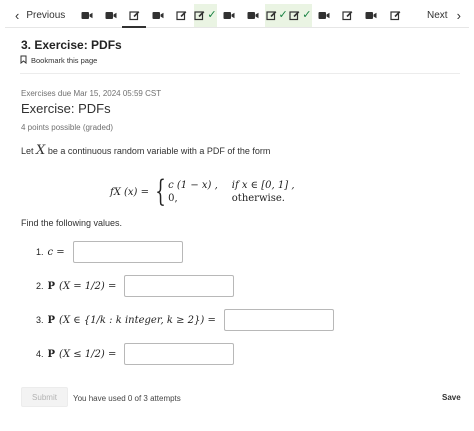 This screenshot has width=474, height=431. I want to click on question-2: 2. P (X = 1/2) =, so click(135, 286).